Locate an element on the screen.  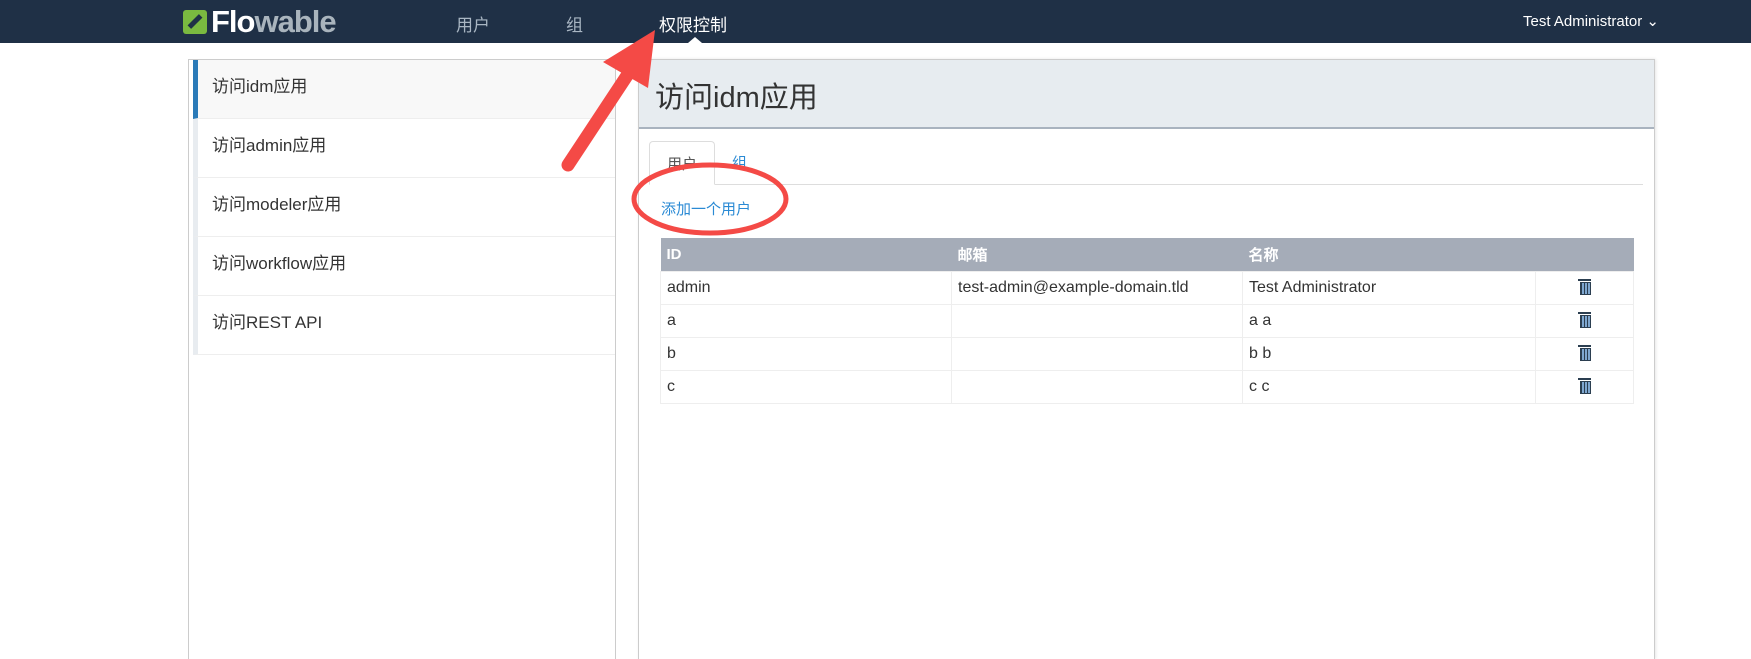
cell-id: a is located at coordinates (806, 320).